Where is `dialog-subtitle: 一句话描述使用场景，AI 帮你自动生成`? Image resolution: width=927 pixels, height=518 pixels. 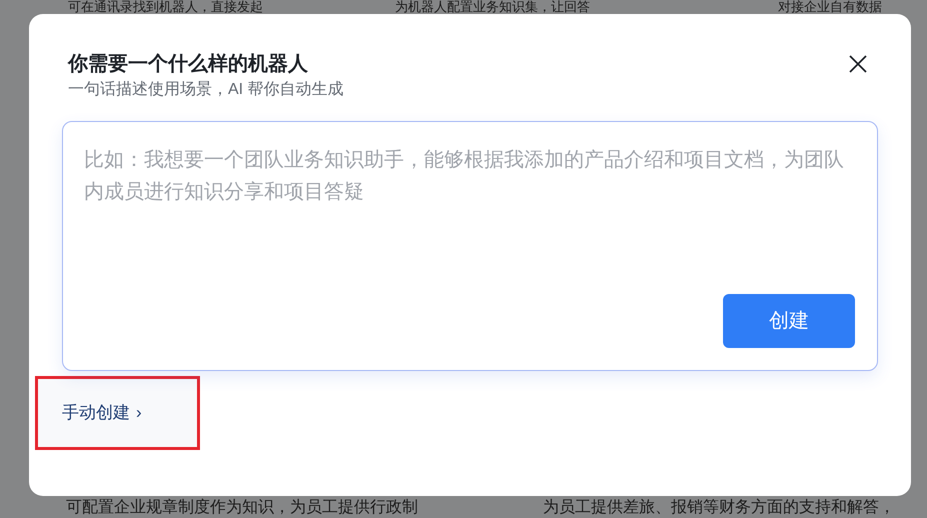 dialog-subtitle: 一句话描述使用场景，AI 帮你自动生成 is located at coordinates (206, 90).